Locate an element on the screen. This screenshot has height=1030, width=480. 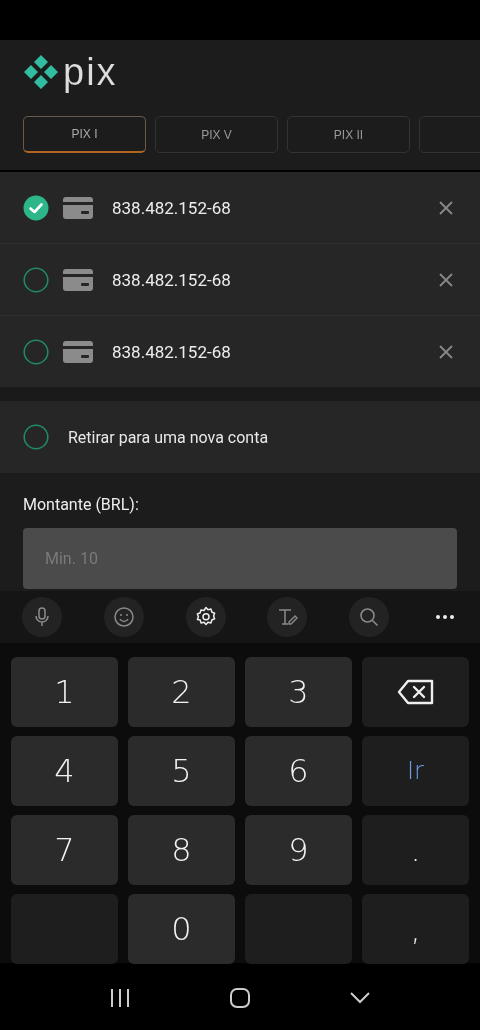
back-button is located at coordinates (360, 998).